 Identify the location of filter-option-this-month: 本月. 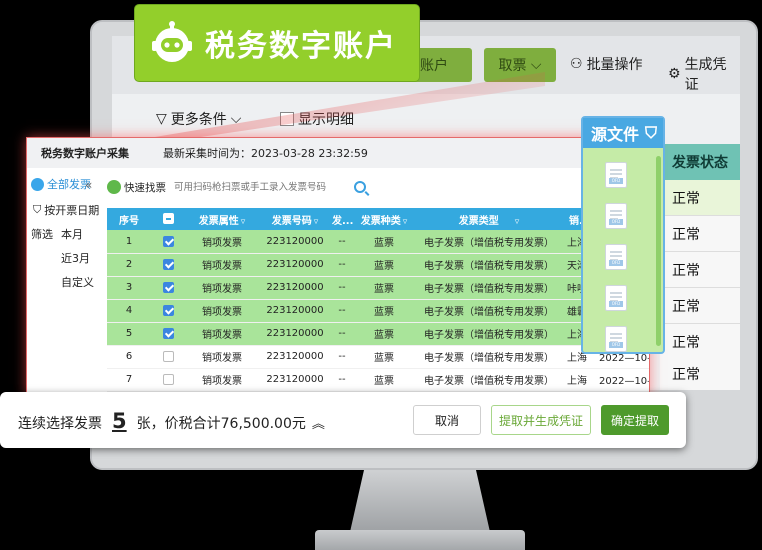
(72, 234).